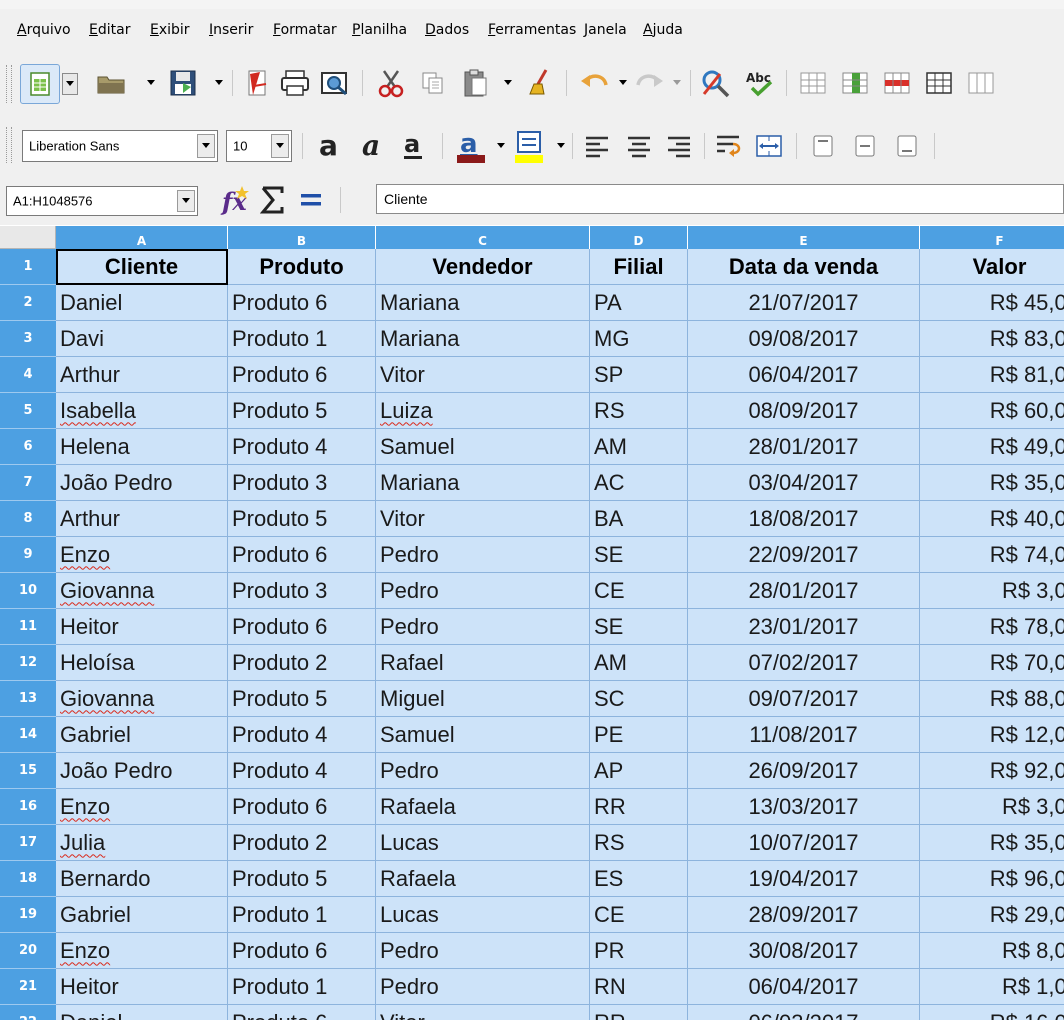  Describe the element at coordinates (142, 447) in the screenshot. I see `table-cell: Helena` at that location.